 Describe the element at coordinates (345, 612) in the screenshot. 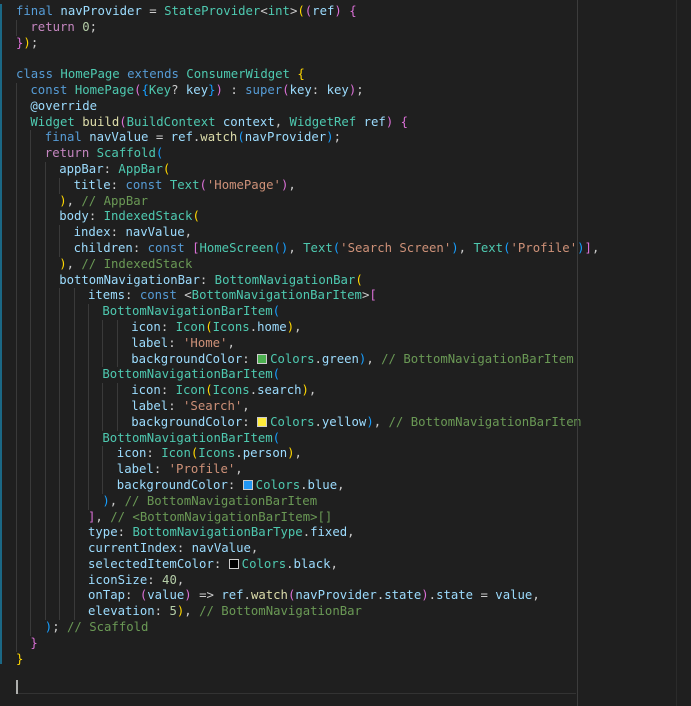

I see `code-line: elevation: 5), // BottomNavigationBar` at that location.